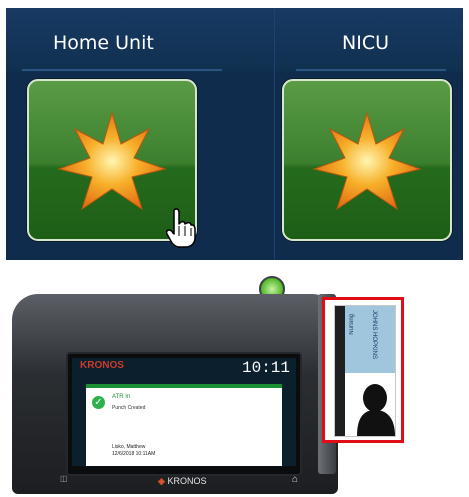  What do you see at coordinates (265, 368) in the screenshot?
I see `screen-clock: 10:11` at bounding box center [265, 368].